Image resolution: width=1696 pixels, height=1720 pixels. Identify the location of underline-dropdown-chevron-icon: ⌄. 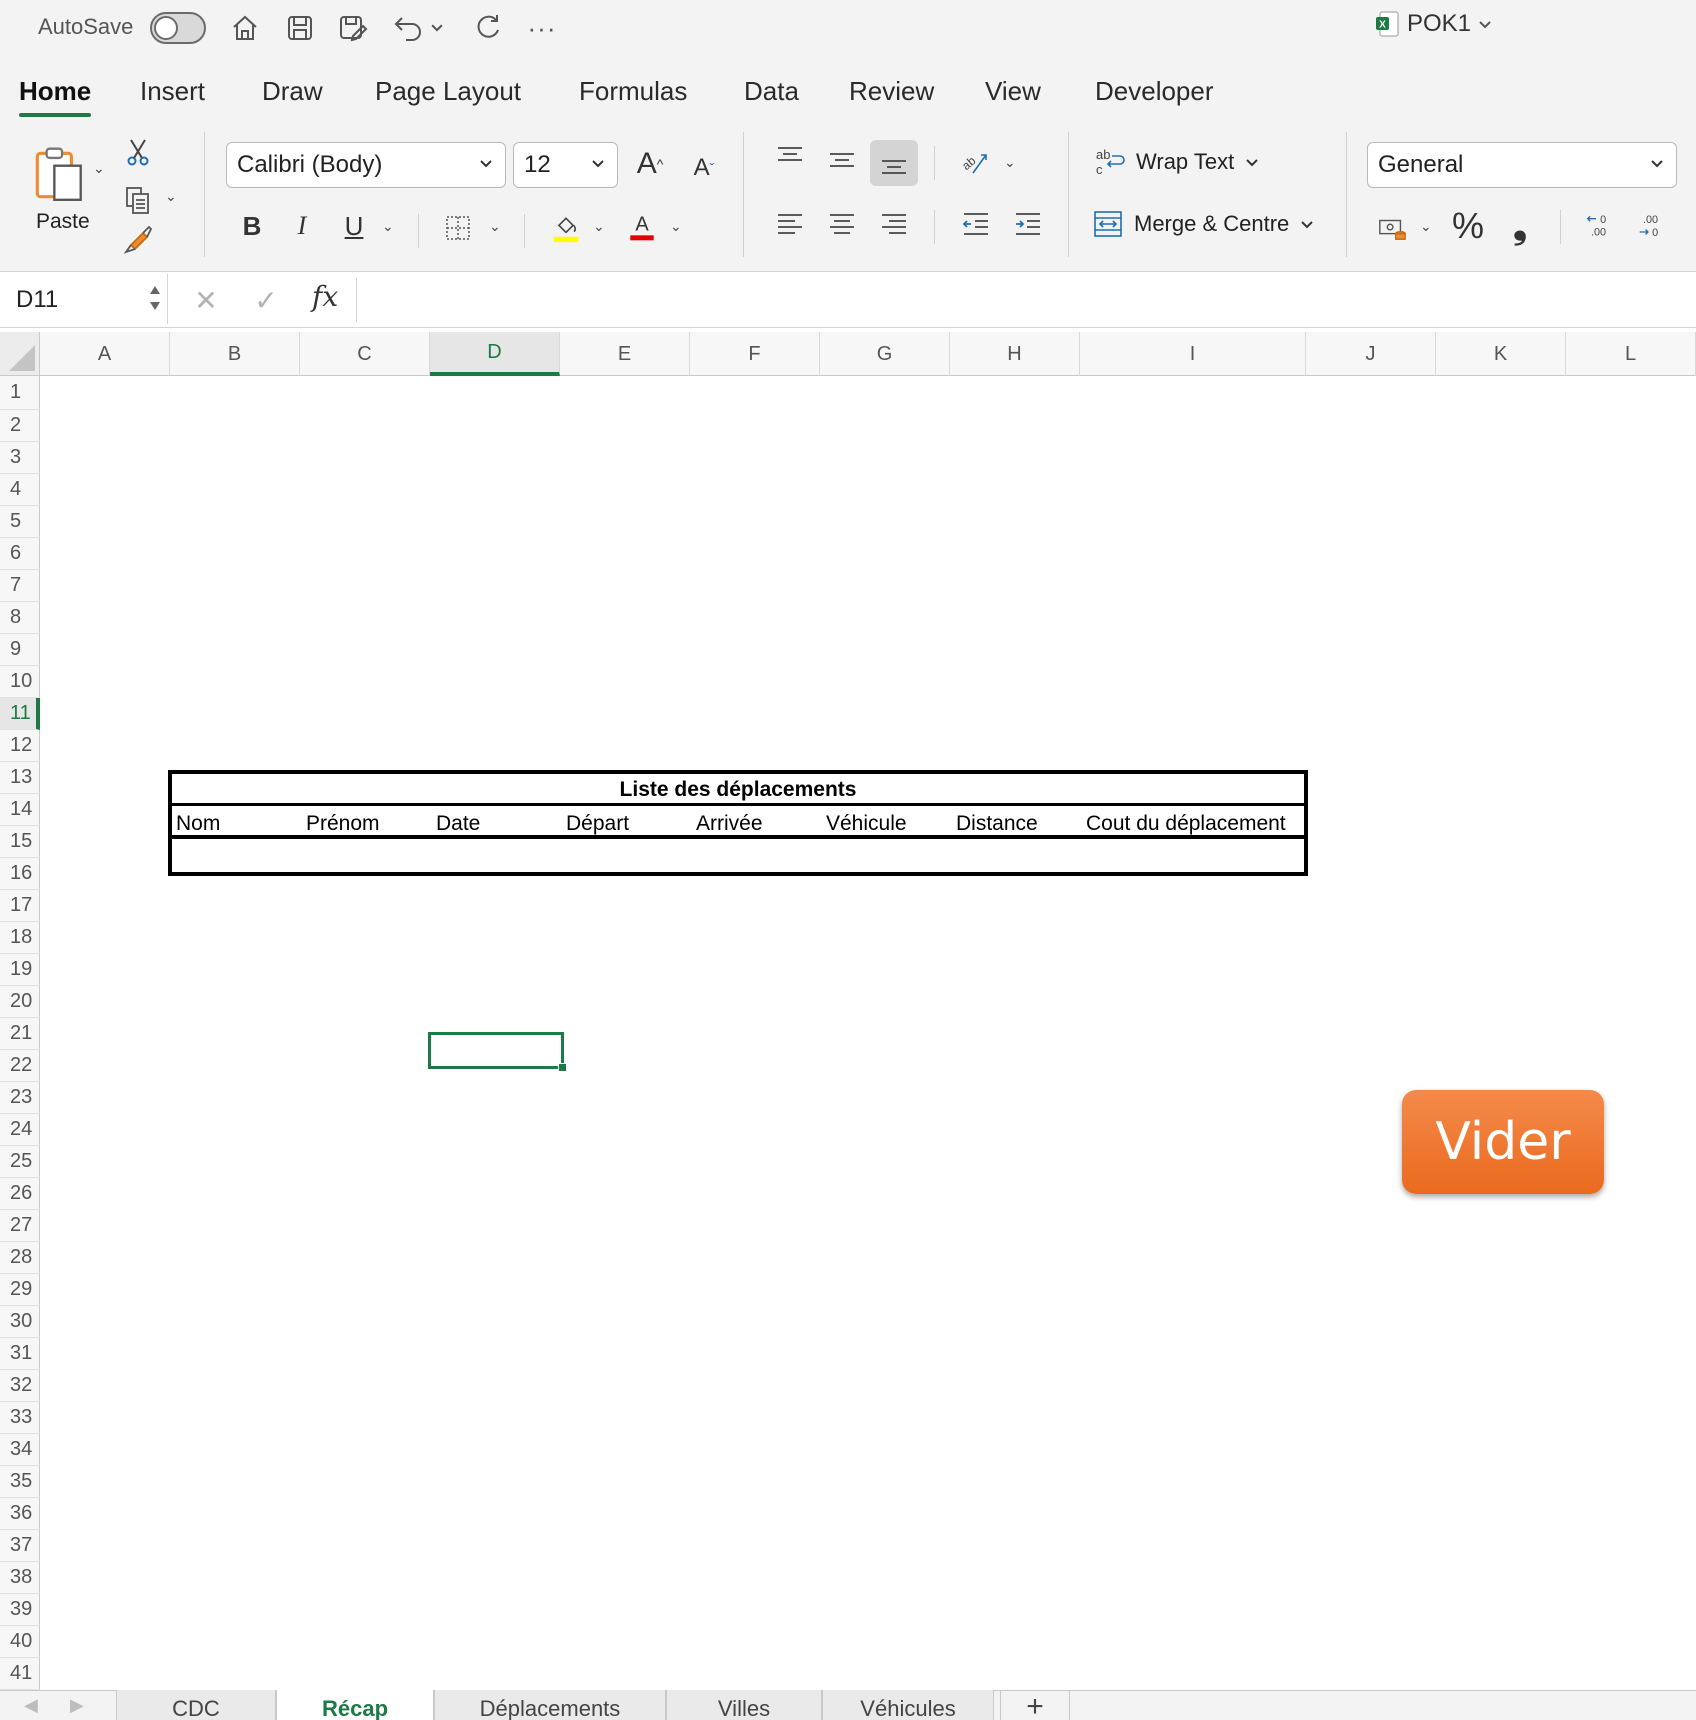
(388, 226).